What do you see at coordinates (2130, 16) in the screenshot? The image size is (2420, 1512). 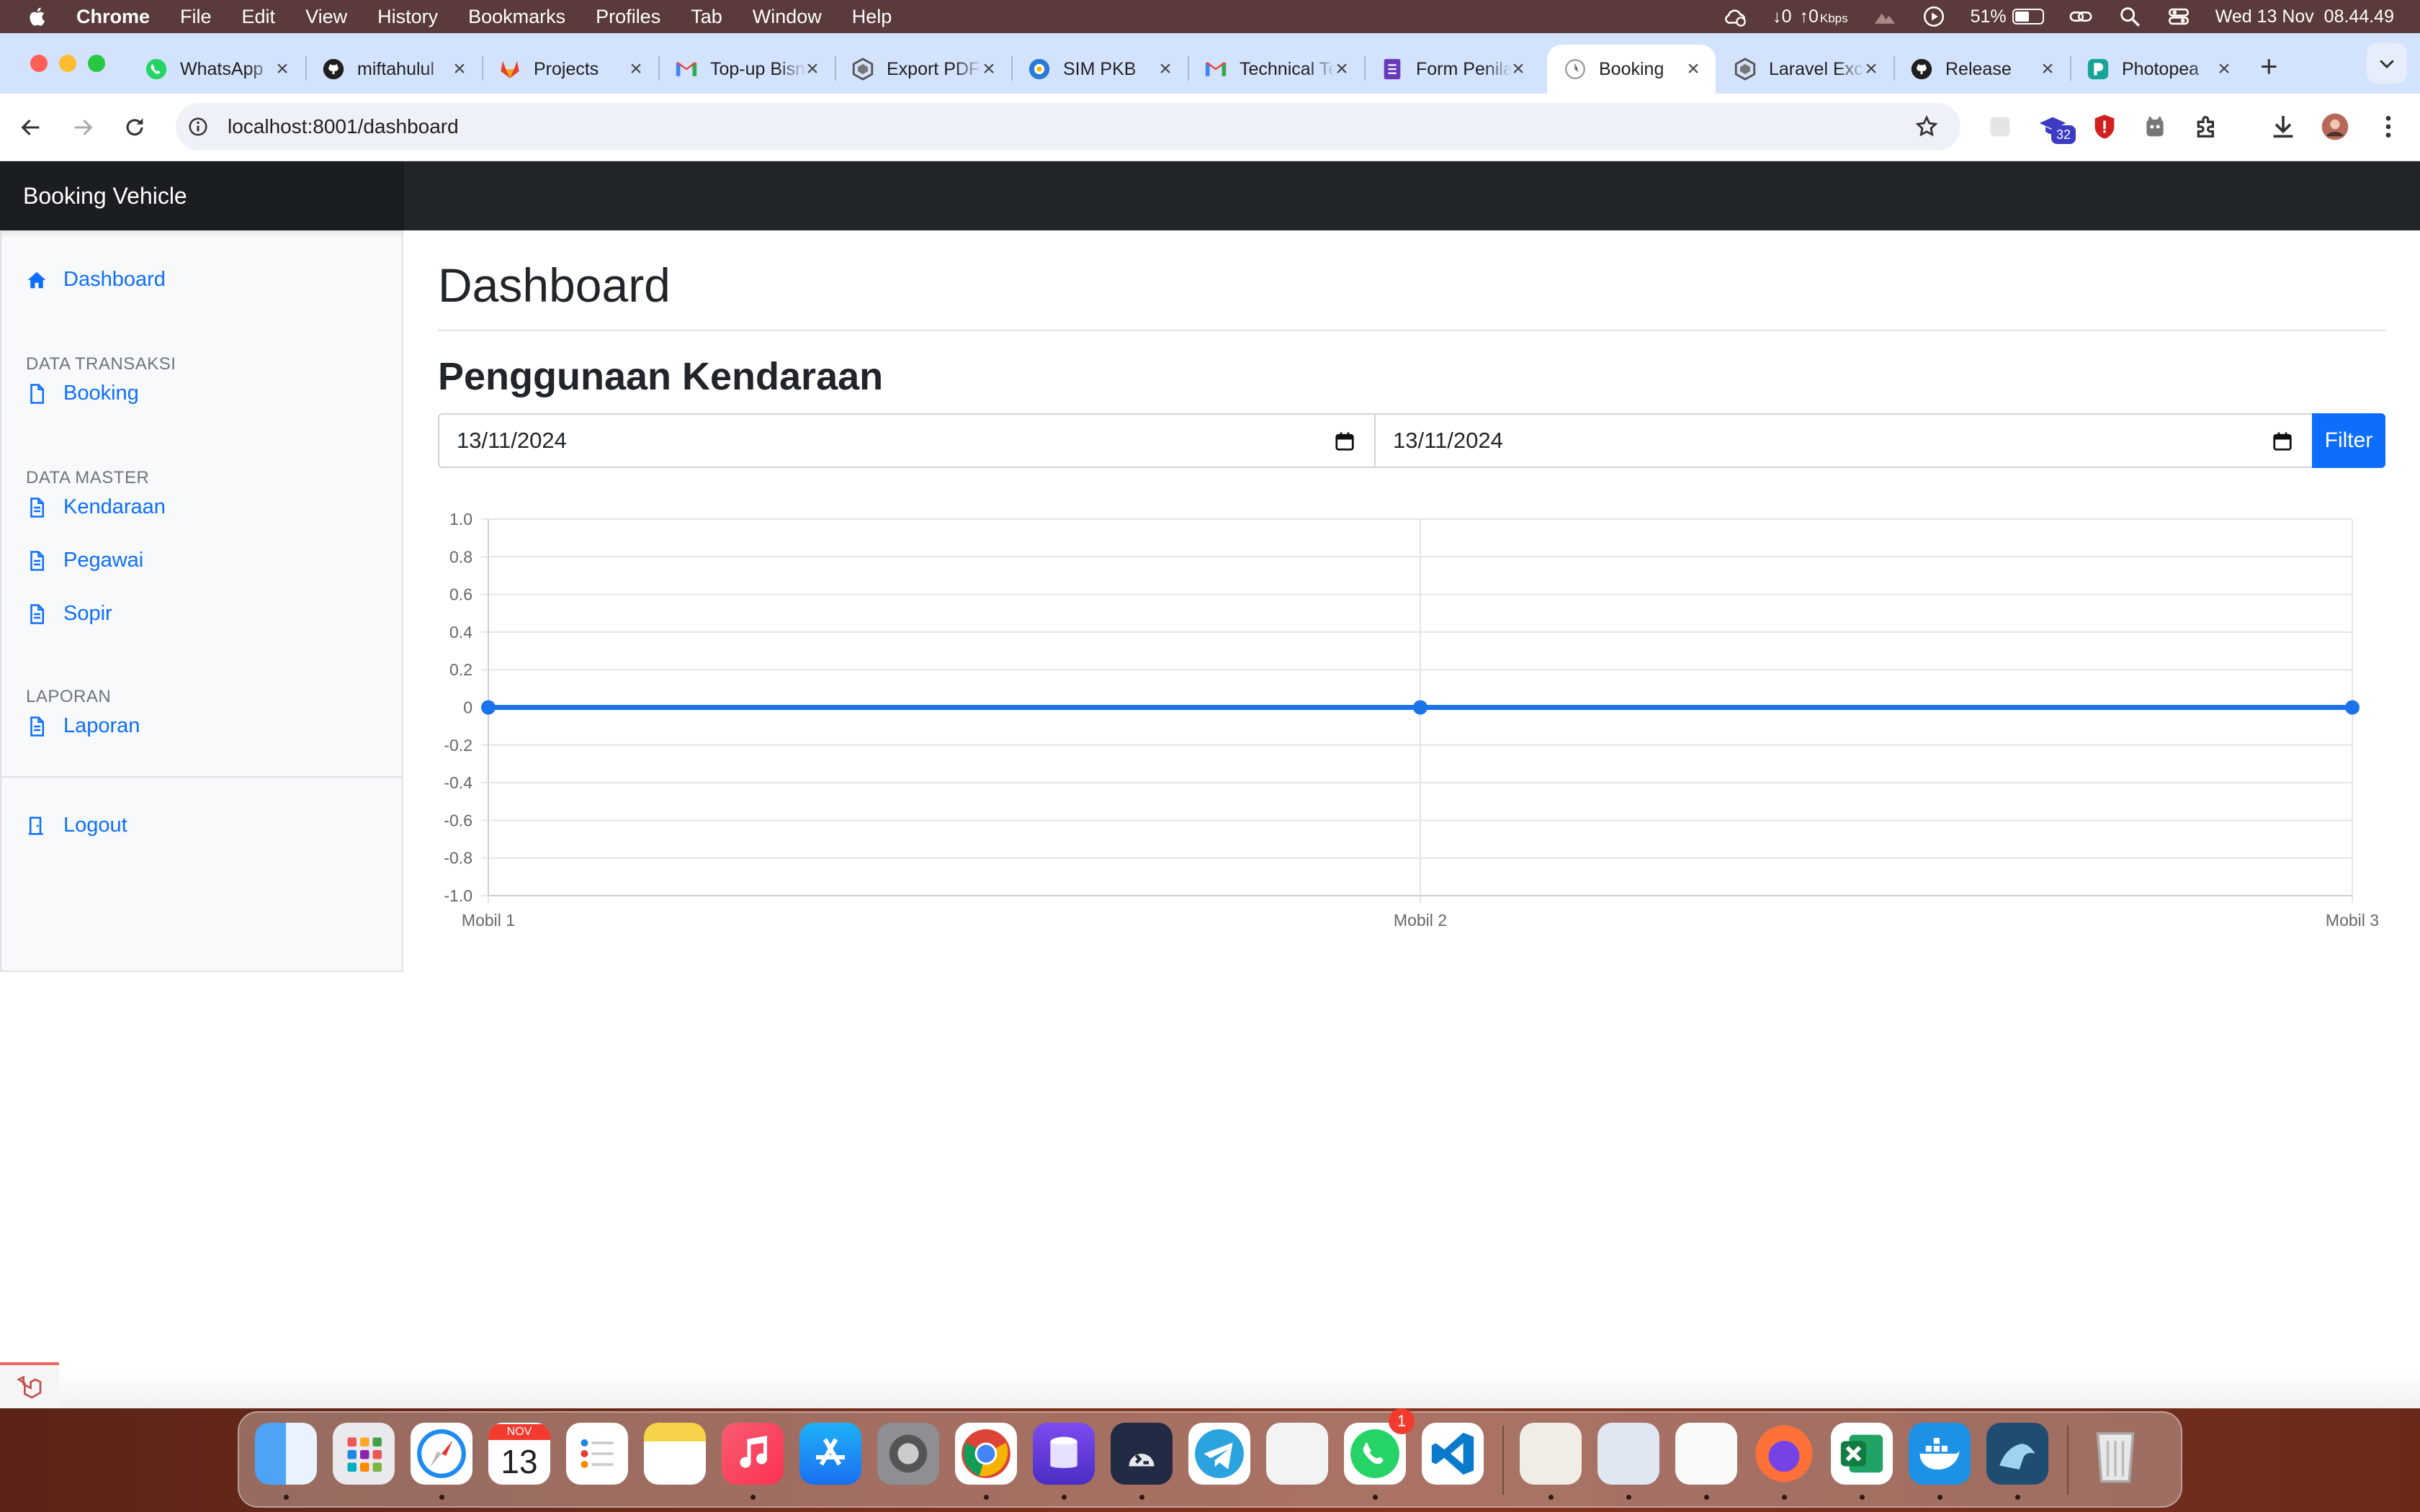 I see `spotlight-search-icon` at bounding box center [2130, 16].